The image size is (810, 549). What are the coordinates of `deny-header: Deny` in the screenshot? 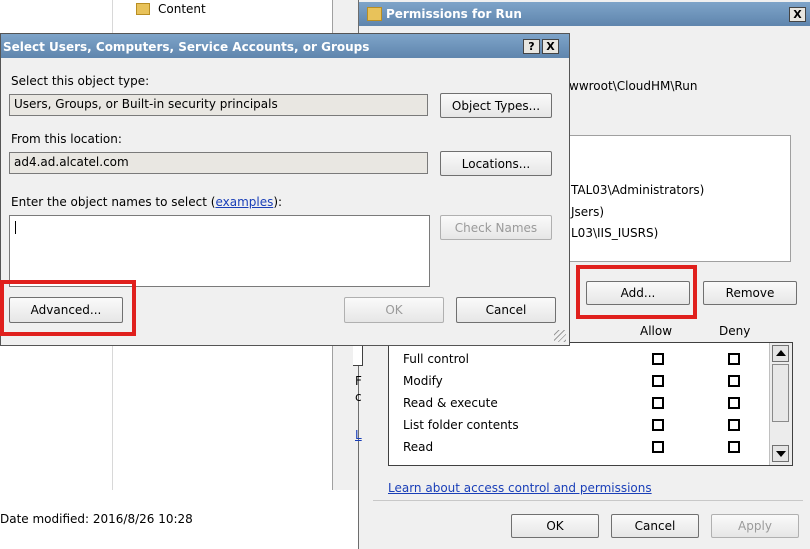 It's located at (735, 331).